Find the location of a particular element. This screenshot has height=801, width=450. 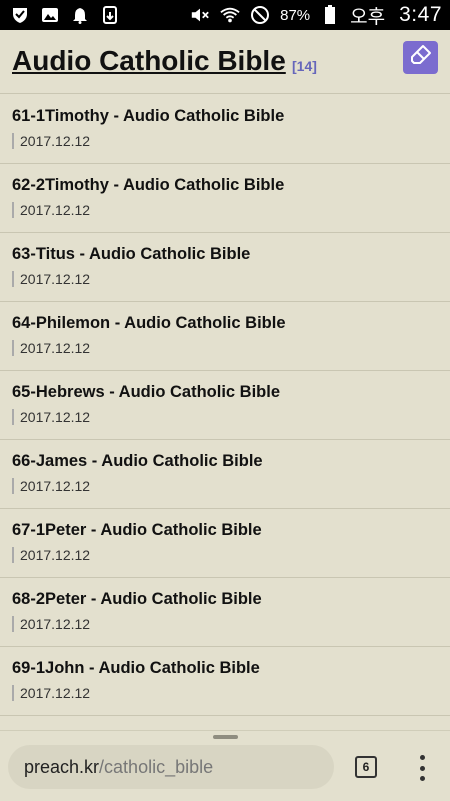

status-left-icons is located at coordinates (65, 15).